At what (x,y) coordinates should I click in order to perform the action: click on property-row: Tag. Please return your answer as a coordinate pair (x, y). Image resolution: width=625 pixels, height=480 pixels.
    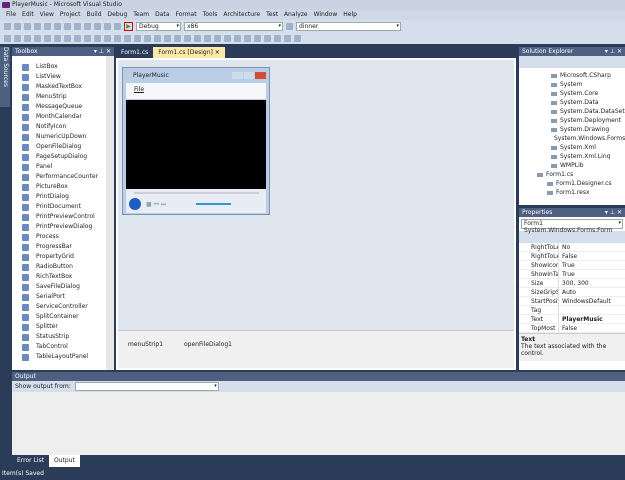
    Looking at the image, I should click on (572, 310).